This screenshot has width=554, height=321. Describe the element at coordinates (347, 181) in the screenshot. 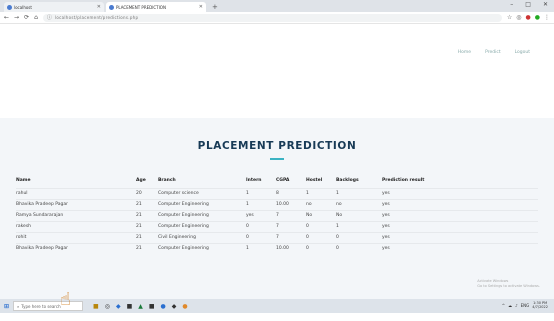

I see `column-header: Backlogs` at that location.